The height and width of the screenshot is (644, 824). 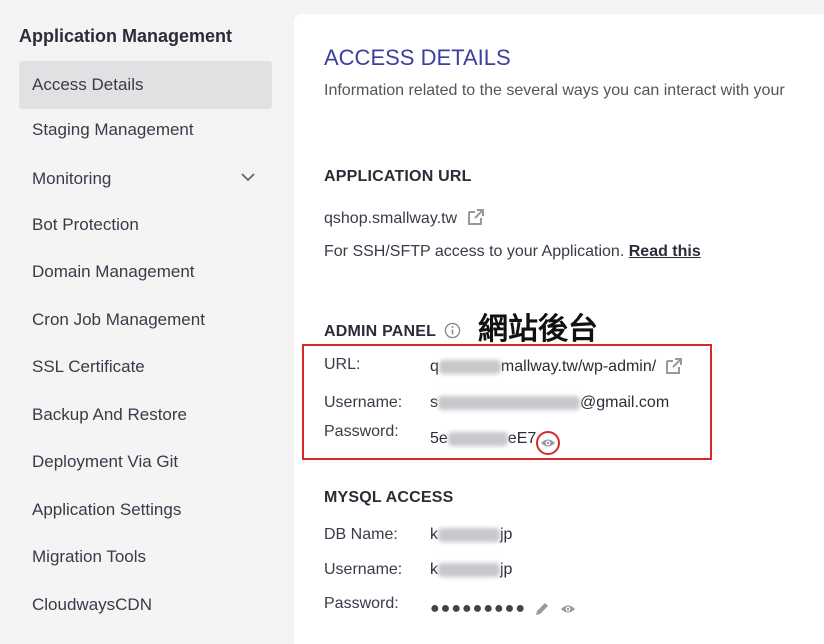 I want to click on admin-url-label: URL:, so click(x=342, y=364).